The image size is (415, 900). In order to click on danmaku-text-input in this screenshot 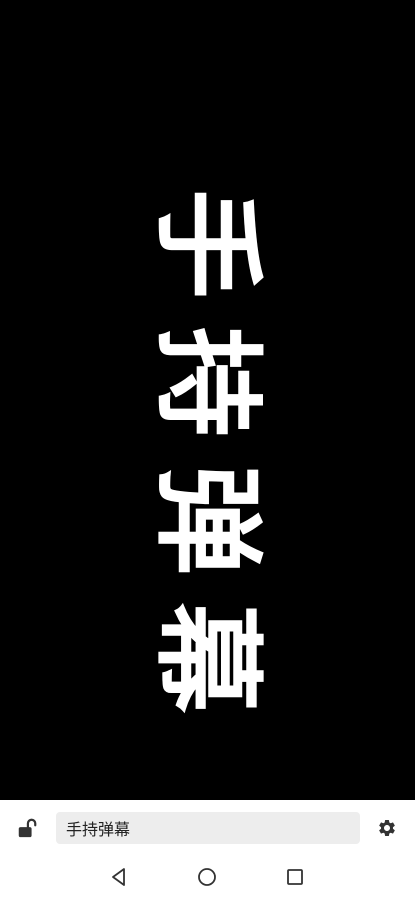, I will do `click(208, 828)`.